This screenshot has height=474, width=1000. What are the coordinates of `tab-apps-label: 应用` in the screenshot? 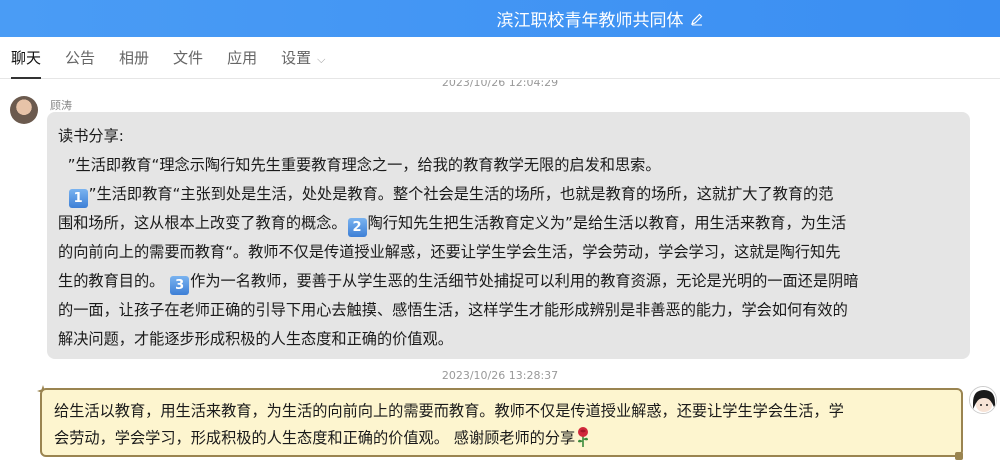 It's located at (242, 57).